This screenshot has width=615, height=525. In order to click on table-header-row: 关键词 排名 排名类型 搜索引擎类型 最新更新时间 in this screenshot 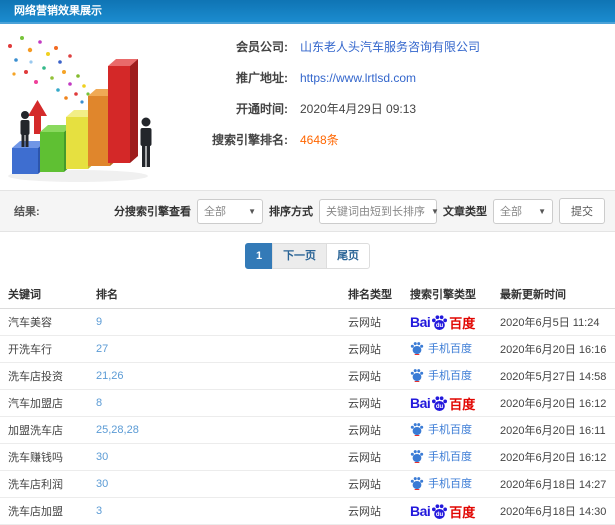, I will do `click(307, 294)`.